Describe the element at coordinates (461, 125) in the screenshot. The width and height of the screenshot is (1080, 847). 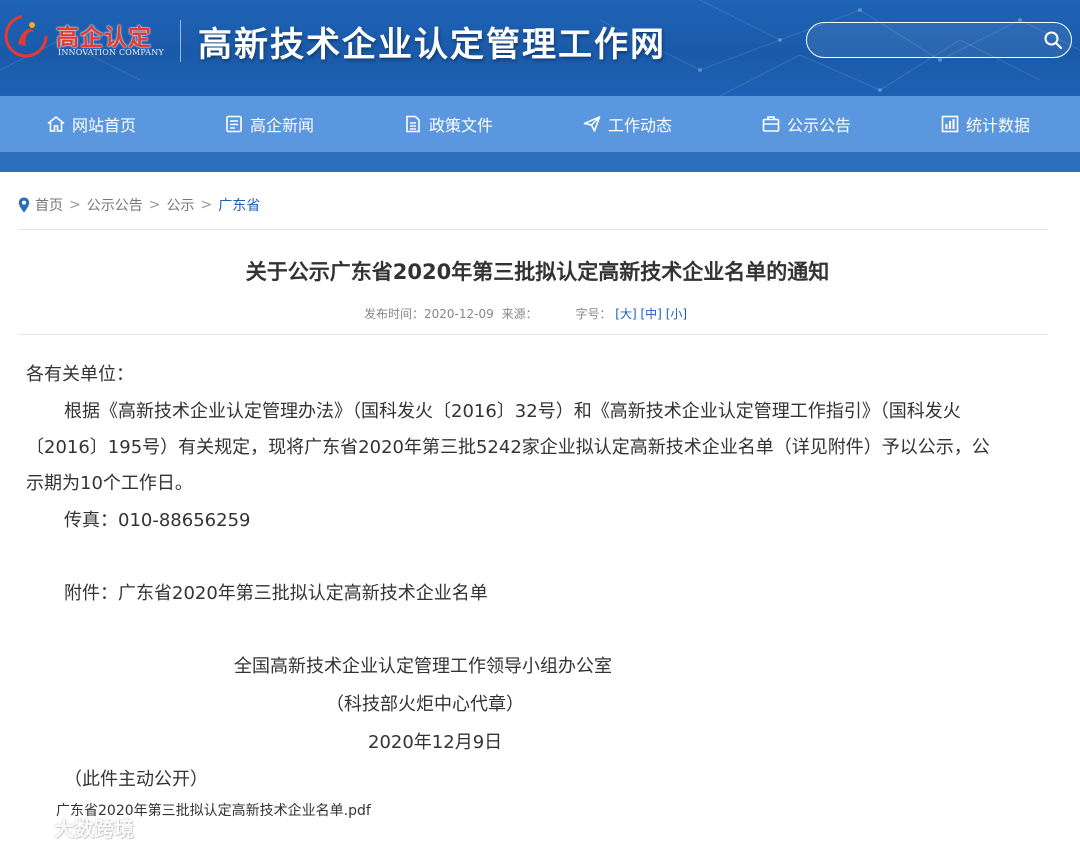
I see `nav-label: 政策文件` at that location.